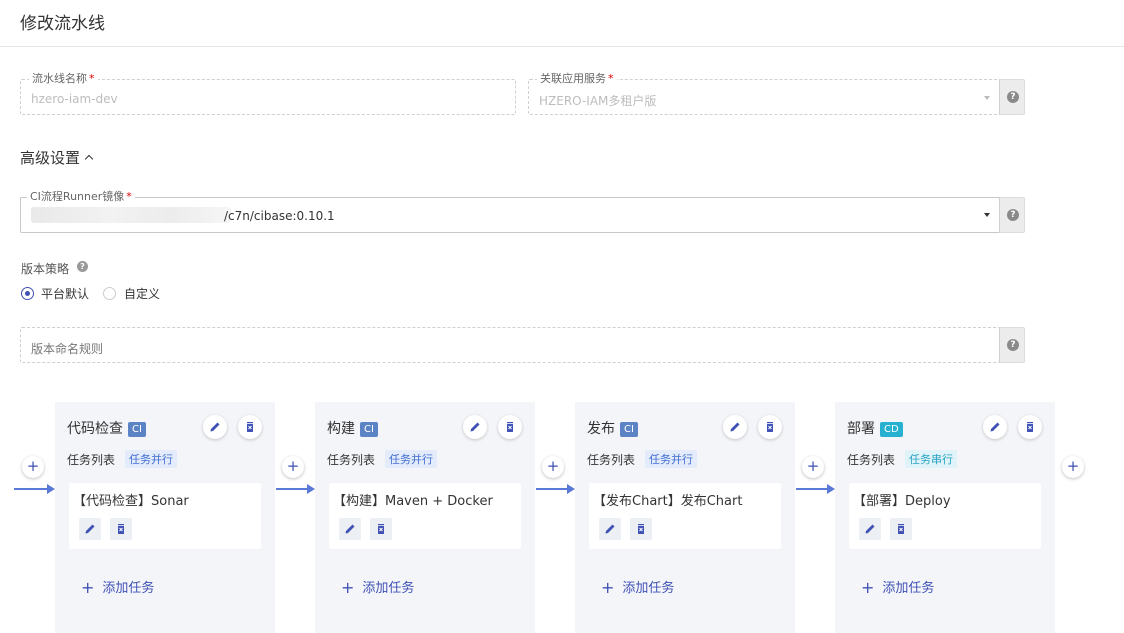 The image size is (1124, 633). What do you see at coordinates (65, 293) in the screenshot?
I see `radio-platform-default-label: 平台默认` at bounding box center [65, 293].